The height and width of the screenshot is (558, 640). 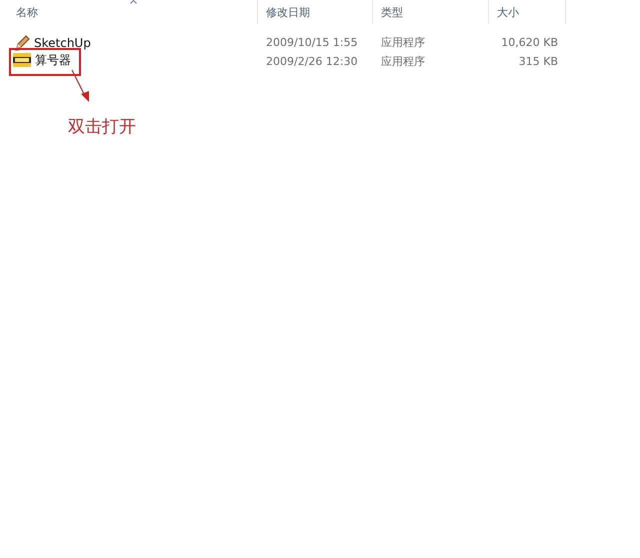 I want to click on annotation-text: 双击打开, so click(x=102, y=127).